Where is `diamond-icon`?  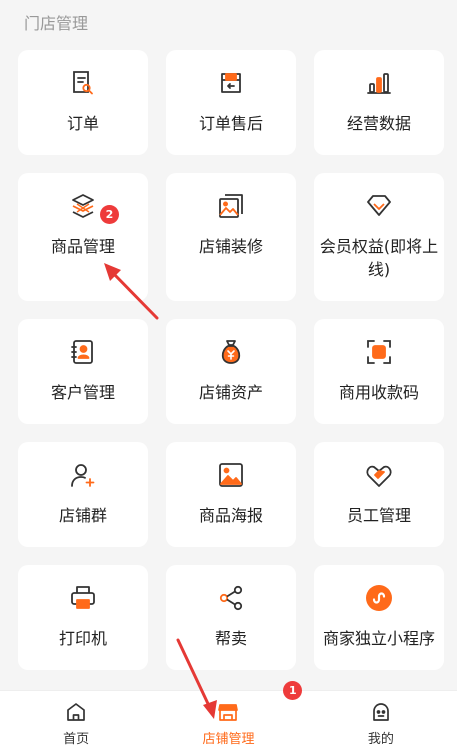 diamond-icon is located at coordinates (379, 206).